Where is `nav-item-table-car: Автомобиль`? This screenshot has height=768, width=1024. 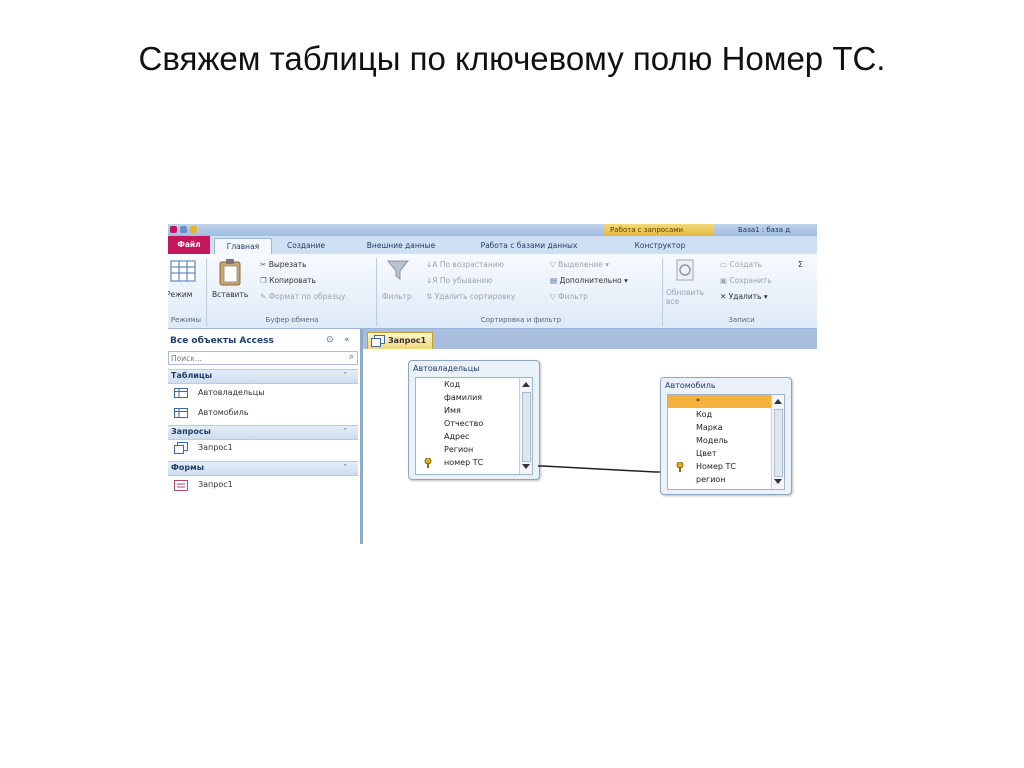
nav-item-table-car: Автомобиль is located at coordinates (264, 413).